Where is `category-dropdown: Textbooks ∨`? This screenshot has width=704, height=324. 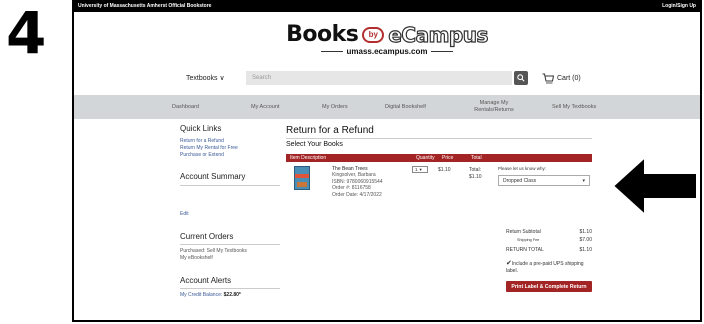 category-dropdown: Textbooks ∨ is located at coordinates (216, 78).